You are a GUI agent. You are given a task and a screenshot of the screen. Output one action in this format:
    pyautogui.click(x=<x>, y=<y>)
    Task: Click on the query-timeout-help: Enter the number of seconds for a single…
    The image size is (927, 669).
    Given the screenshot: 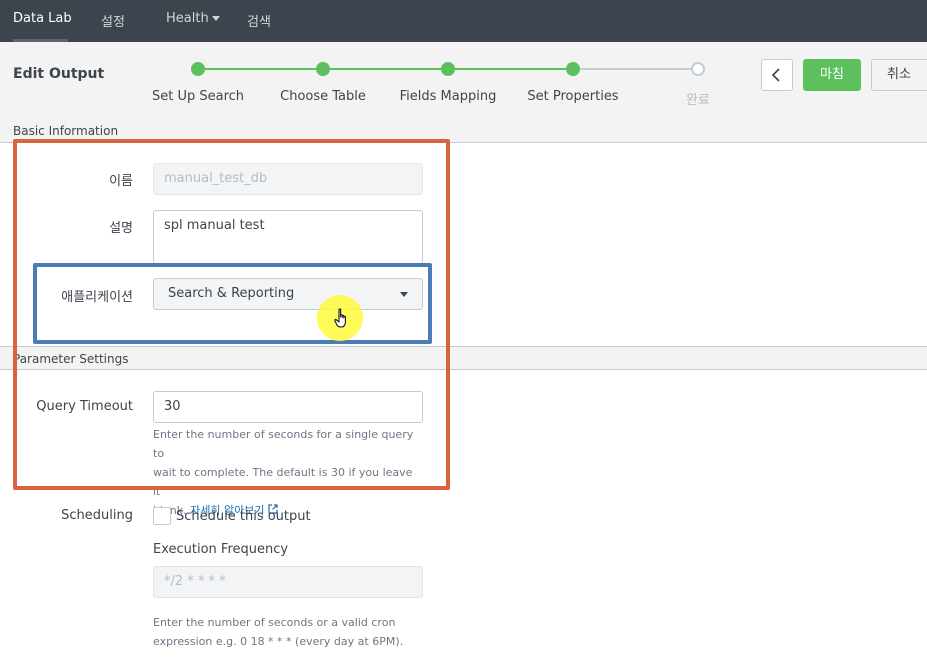 What is the action you would take?
    pyautogui.click(x=288, y=472)
    